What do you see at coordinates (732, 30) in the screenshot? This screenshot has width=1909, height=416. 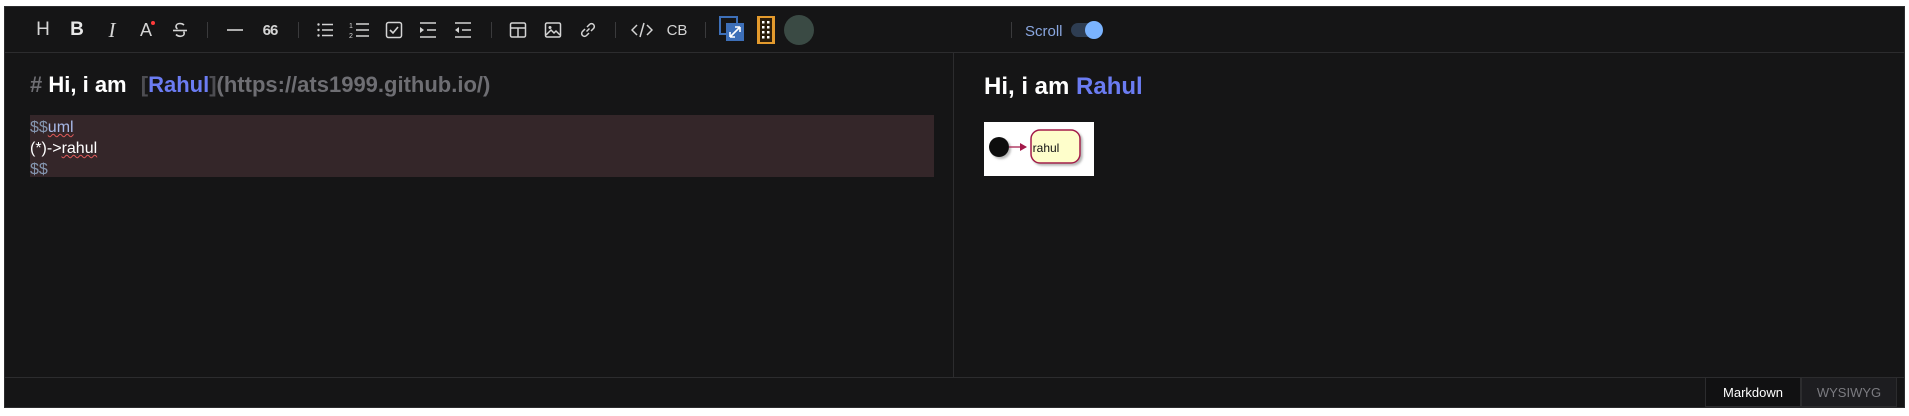 I see `fullscreen-icon` at bounding box center [732, 30].